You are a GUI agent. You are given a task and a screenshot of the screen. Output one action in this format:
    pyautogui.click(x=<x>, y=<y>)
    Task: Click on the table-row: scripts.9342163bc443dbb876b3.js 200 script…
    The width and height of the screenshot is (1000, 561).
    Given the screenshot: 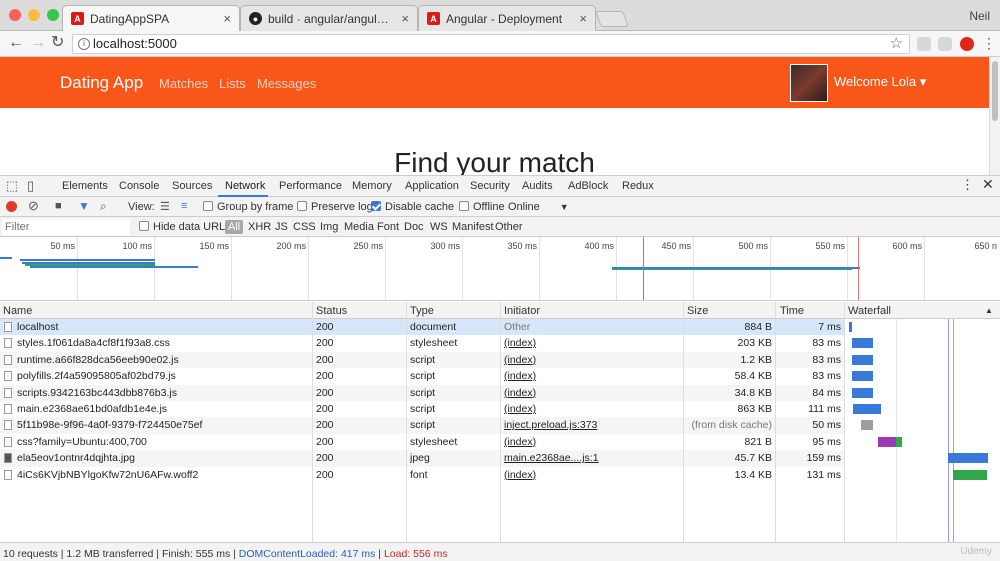 What is the action you would take?
    pyautogui.click(x=422, y=392)
    